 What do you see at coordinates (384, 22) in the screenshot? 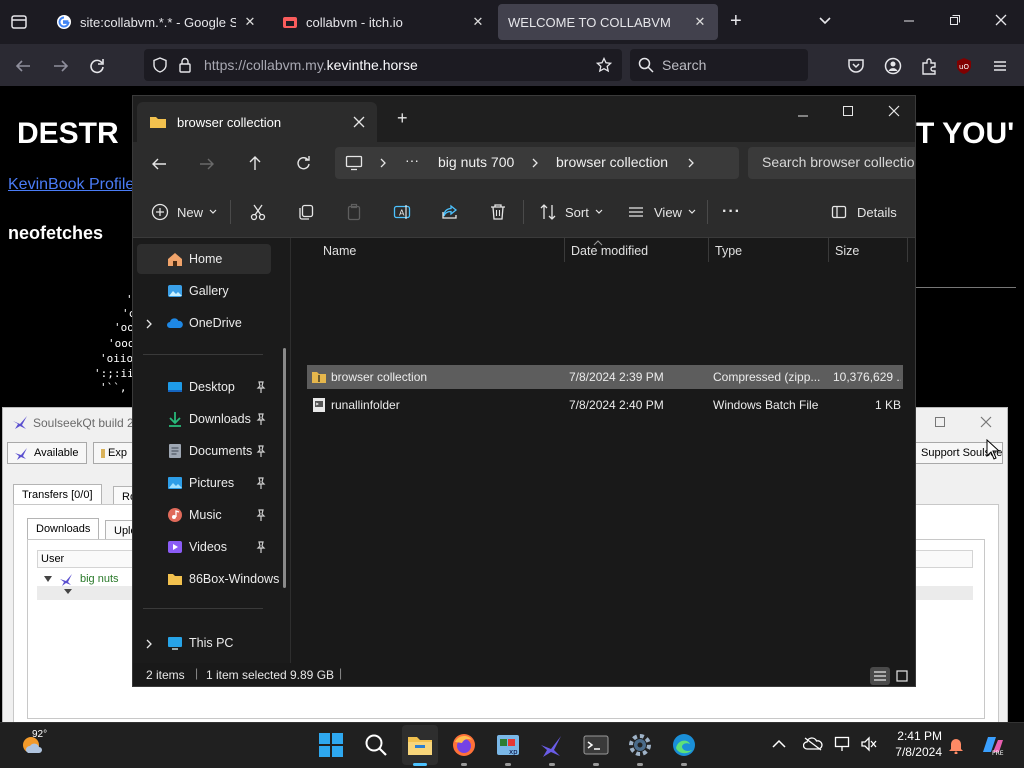
I see `tab-itch-io: collabvm - itch.io ✕` at bounding box center [384, 22].